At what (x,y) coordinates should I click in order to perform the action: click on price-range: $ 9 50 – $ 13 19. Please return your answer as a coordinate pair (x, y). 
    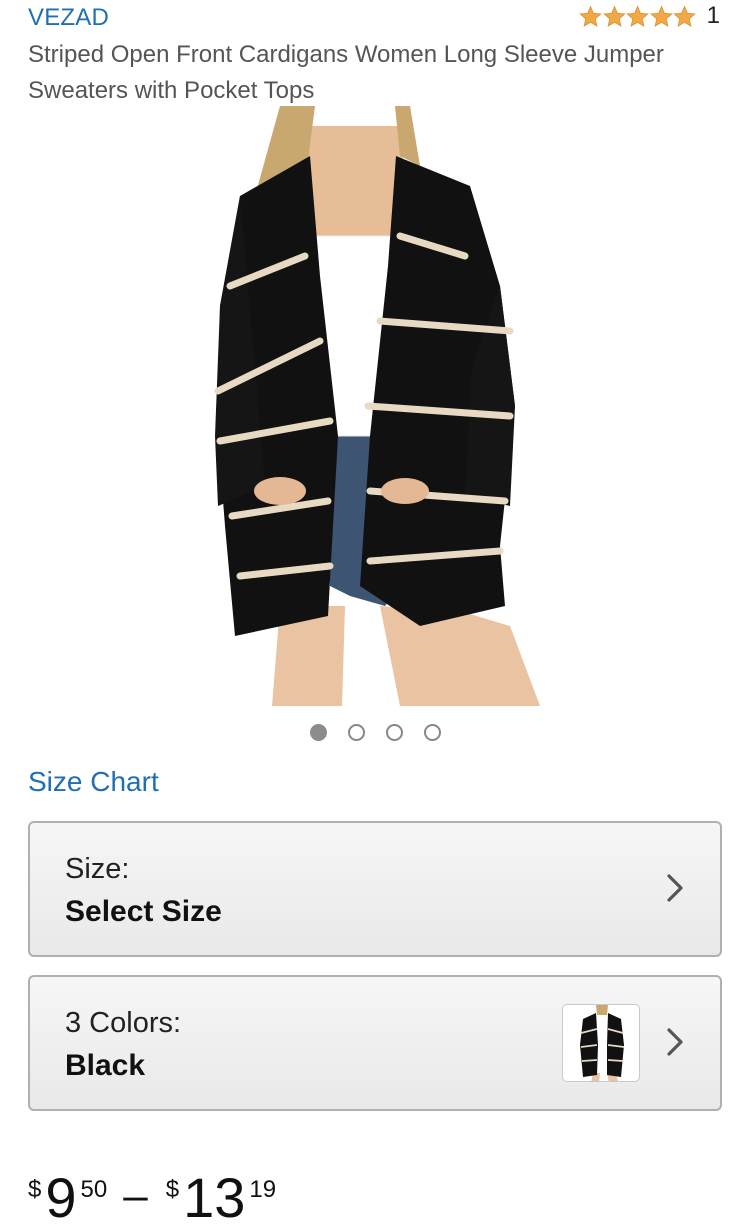
    Looking at the image, I should click on (152, 1198).